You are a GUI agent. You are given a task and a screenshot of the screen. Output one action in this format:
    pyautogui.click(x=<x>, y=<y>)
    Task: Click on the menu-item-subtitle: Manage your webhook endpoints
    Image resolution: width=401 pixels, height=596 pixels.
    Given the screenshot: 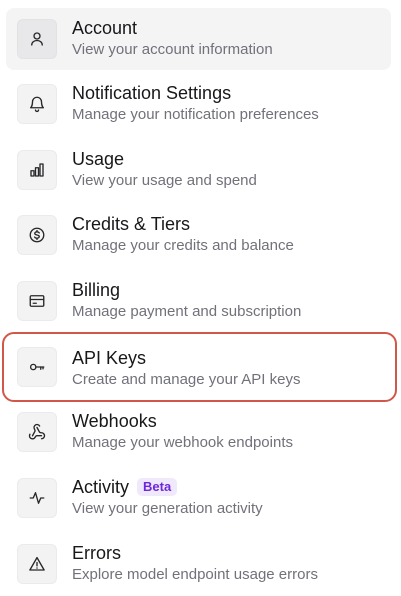 What is the action you would take?
    pyautogui.click(x=182, y=442)
    